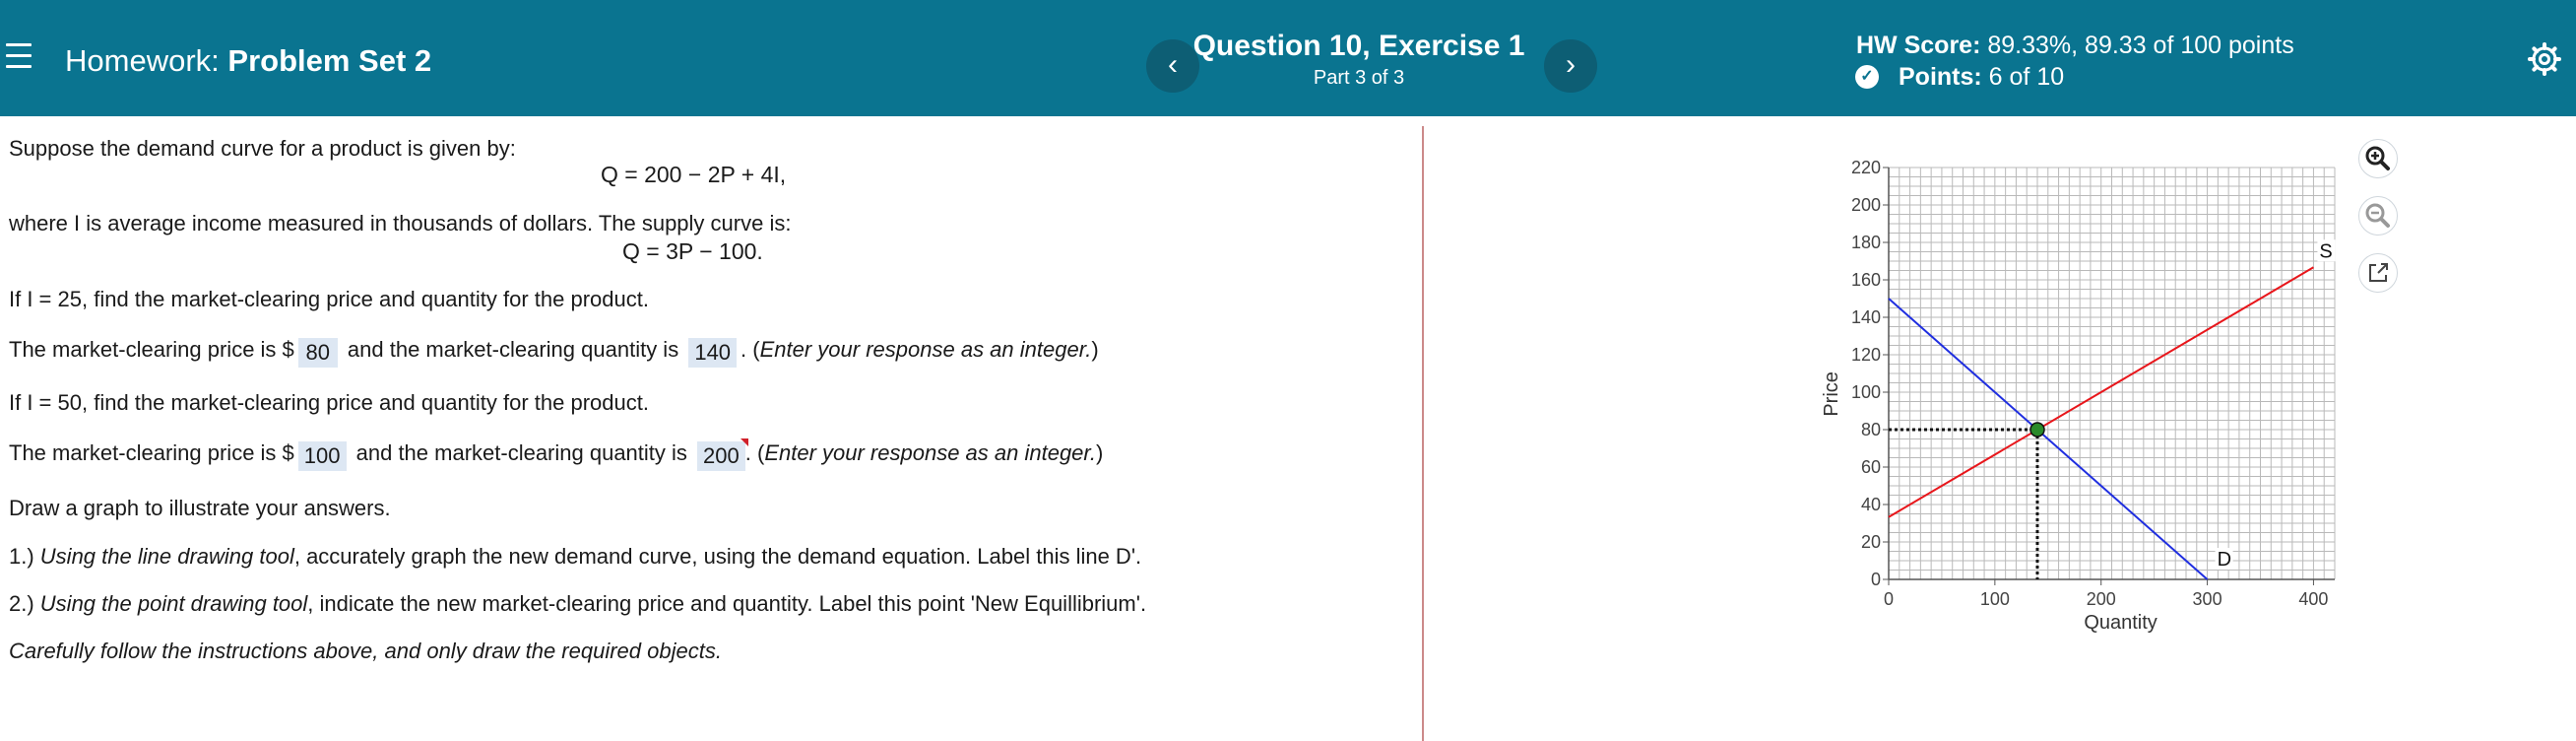 The width and height of the screenshot is (2576, 741). What do you see at coordinates (713, 353) in the screenshot?
I see `quantity-answer-1: 140` at bounding box center [713, 353].